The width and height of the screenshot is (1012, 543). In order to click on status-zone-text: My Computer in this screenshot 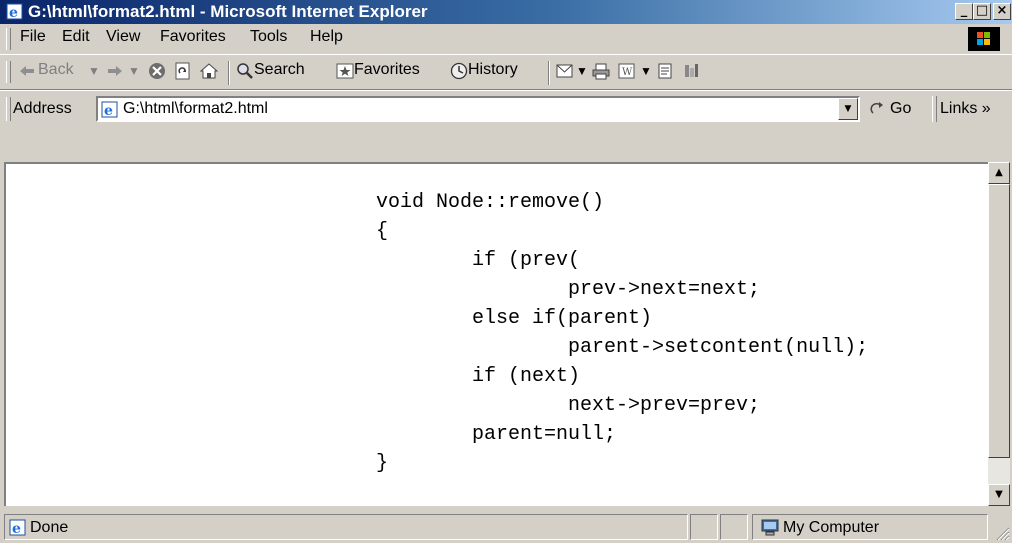, I will do `click(831, 527)`.